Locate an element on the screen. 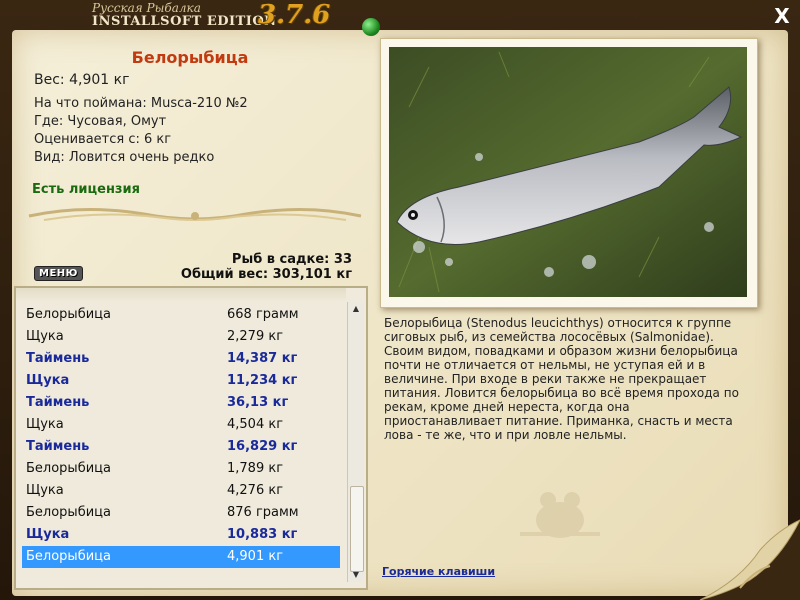 The image size is (800, 600). catch-weight: 11,234 кг is located at coordinates (262, 380).